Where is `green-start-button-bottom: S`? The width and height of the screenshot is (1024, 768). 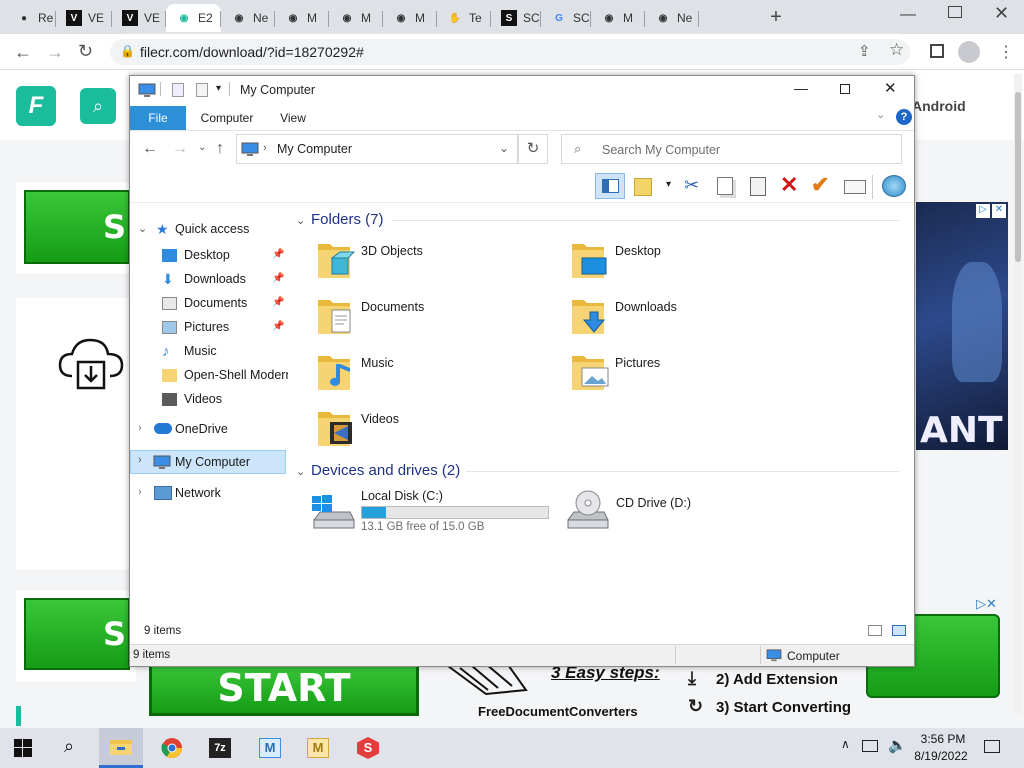
green-start-button-bottom: S is located at coordinates (77, 634).